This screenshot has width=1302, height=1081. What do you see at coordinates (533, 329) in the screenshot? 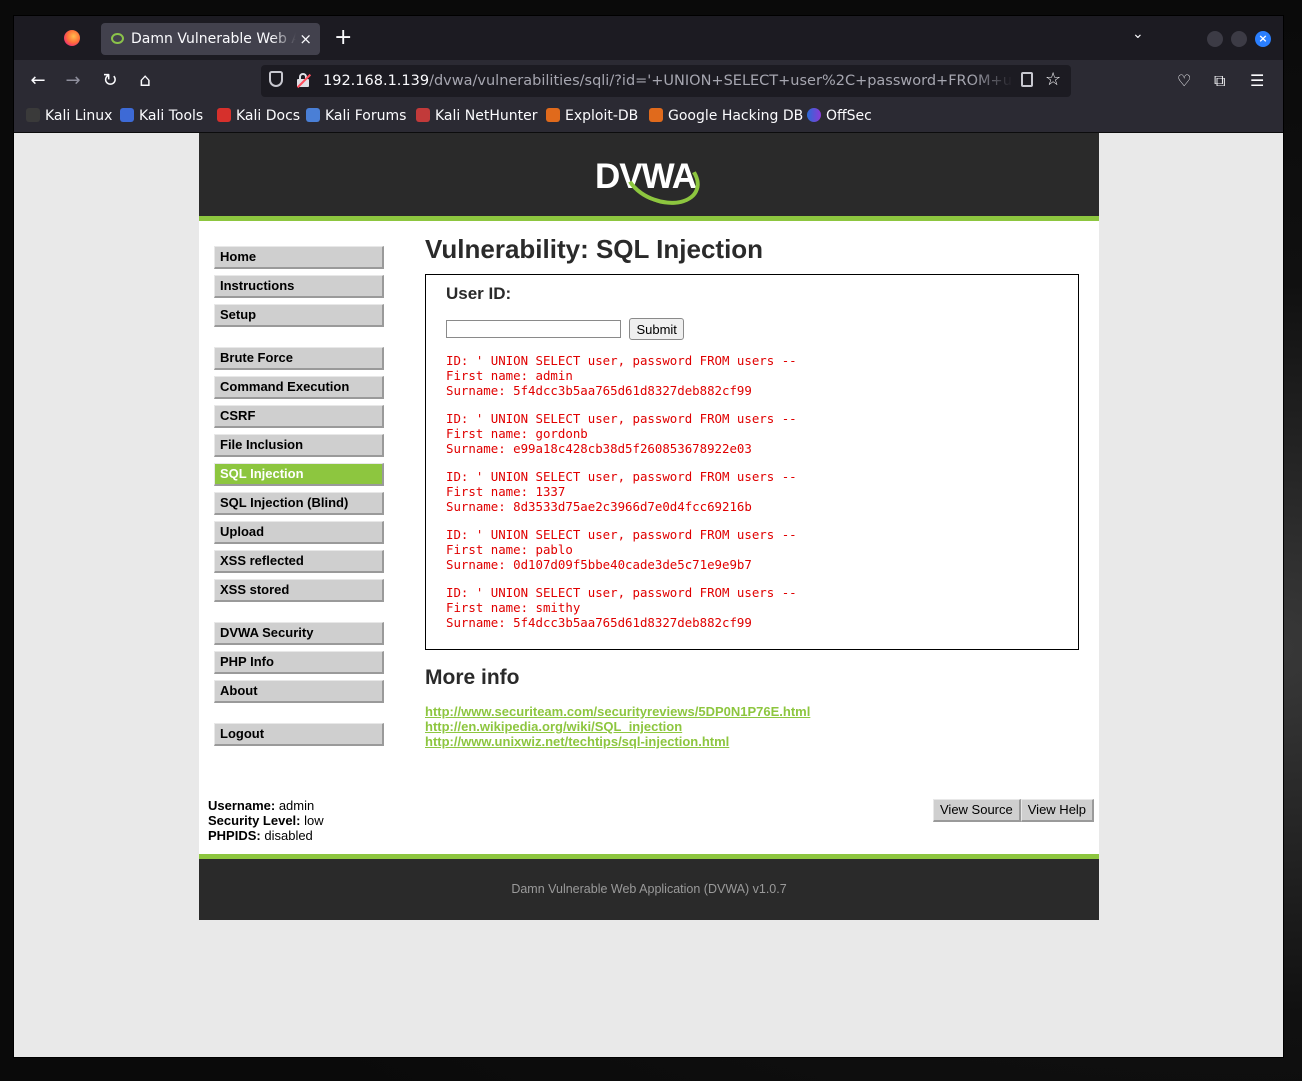
I see `user-id-input` at bounding box center [533, 329].